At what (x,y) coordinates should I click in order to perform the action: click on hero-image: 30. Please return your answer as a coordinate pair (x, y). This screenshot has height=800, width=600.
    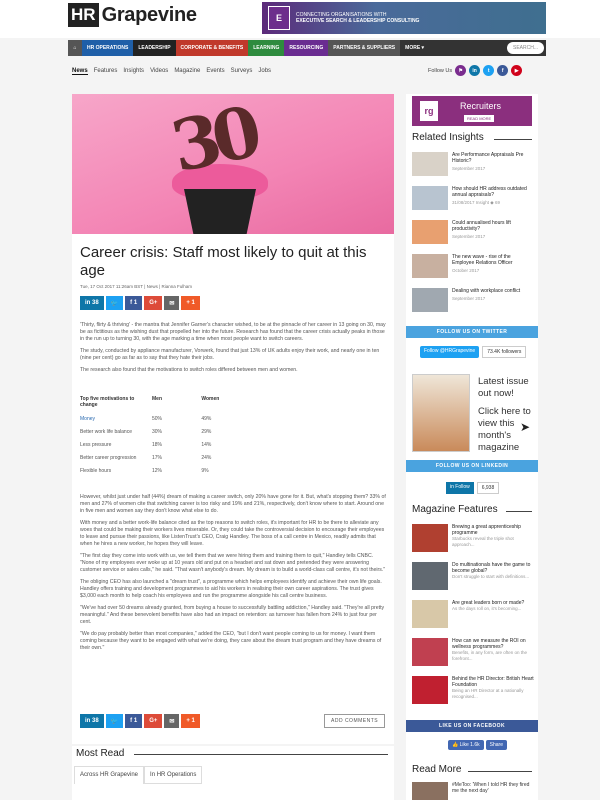
    Looking at the image, I should click on (233, 164).